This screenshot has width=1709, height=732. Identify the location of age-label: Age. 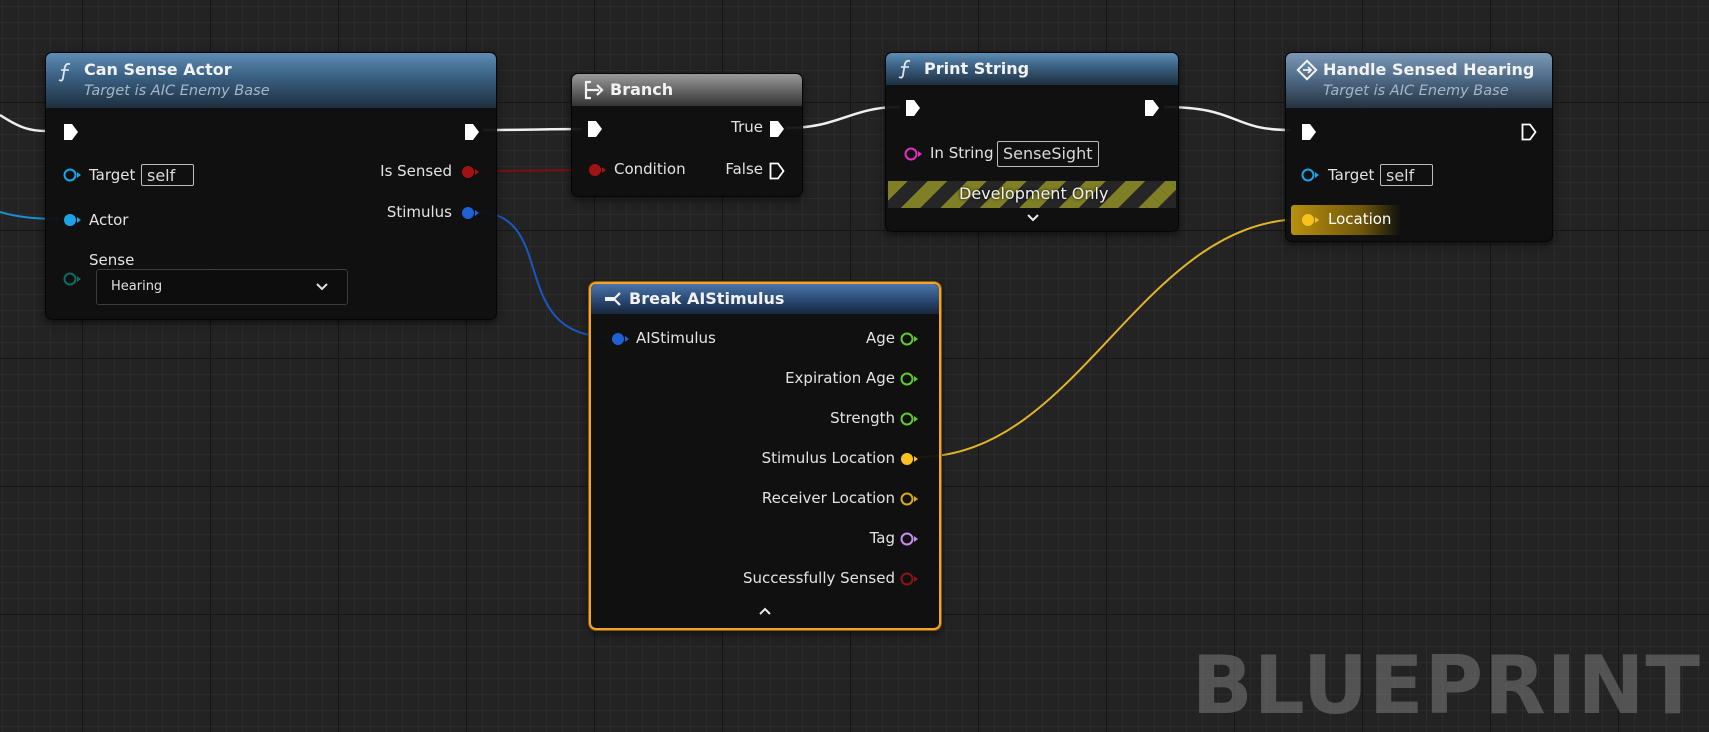
(880, 338).